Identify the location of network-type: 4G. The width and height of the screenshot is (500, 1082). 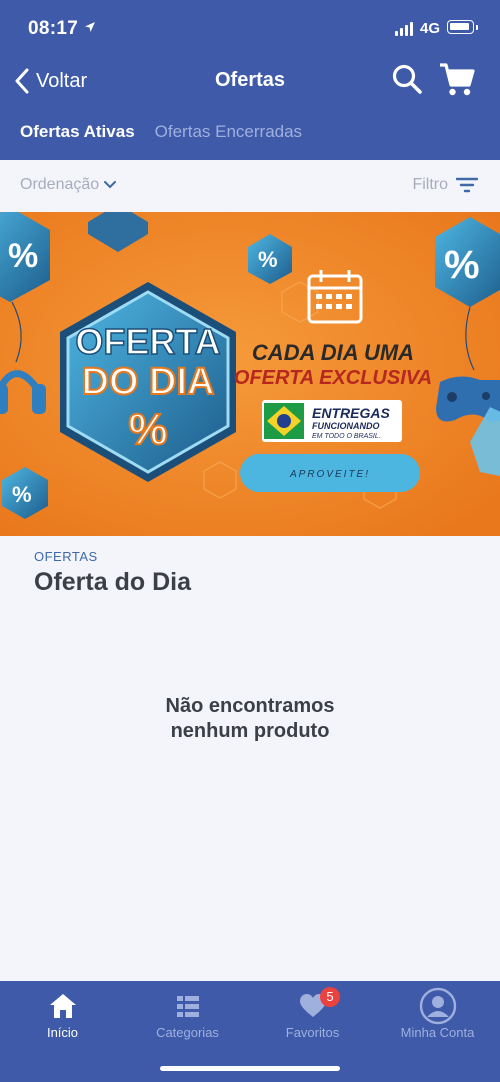
(430, 28).